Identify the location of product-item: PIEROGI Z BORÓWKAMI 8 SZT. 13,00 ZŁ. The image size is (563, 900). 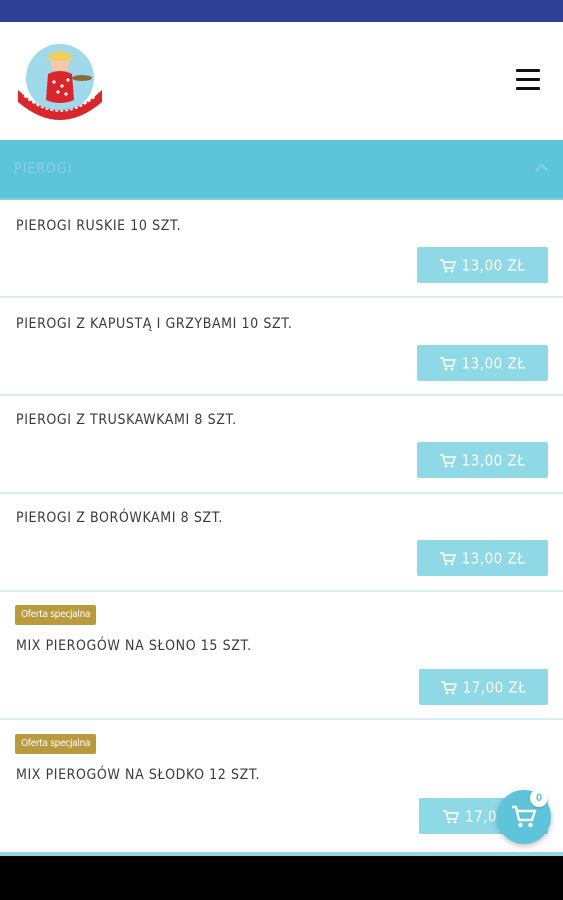
(281, 543).